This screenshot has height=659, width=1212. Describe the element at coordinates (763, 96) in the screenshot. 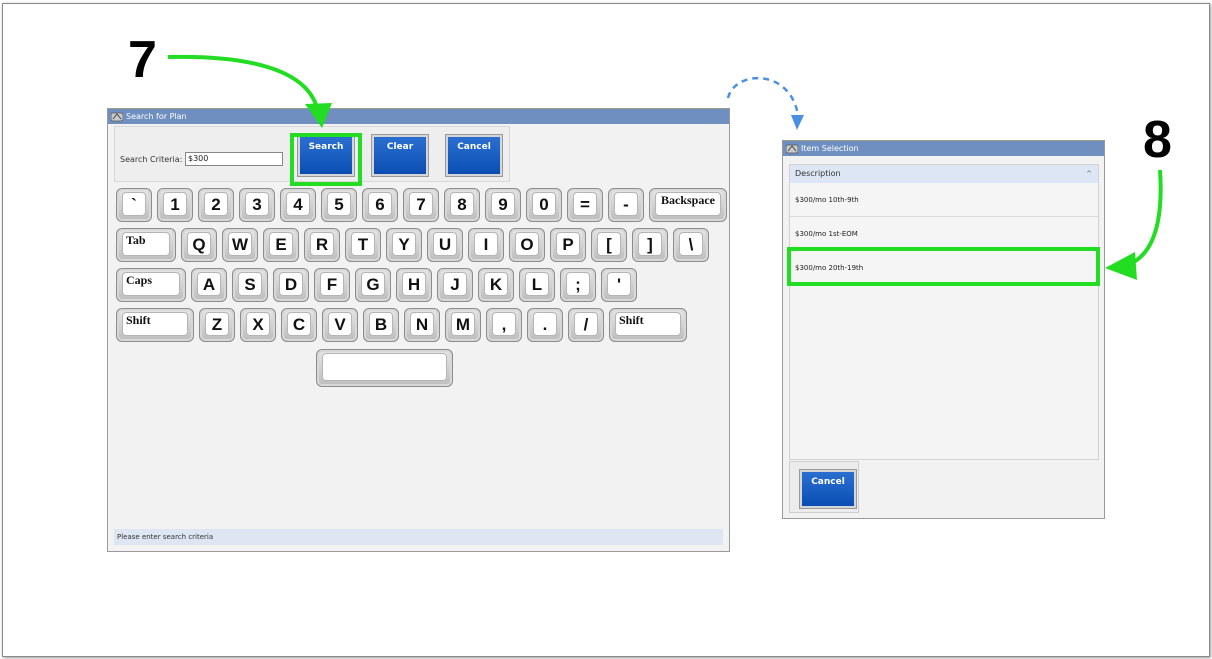

I see `dashed-transition-arrow` at that location.